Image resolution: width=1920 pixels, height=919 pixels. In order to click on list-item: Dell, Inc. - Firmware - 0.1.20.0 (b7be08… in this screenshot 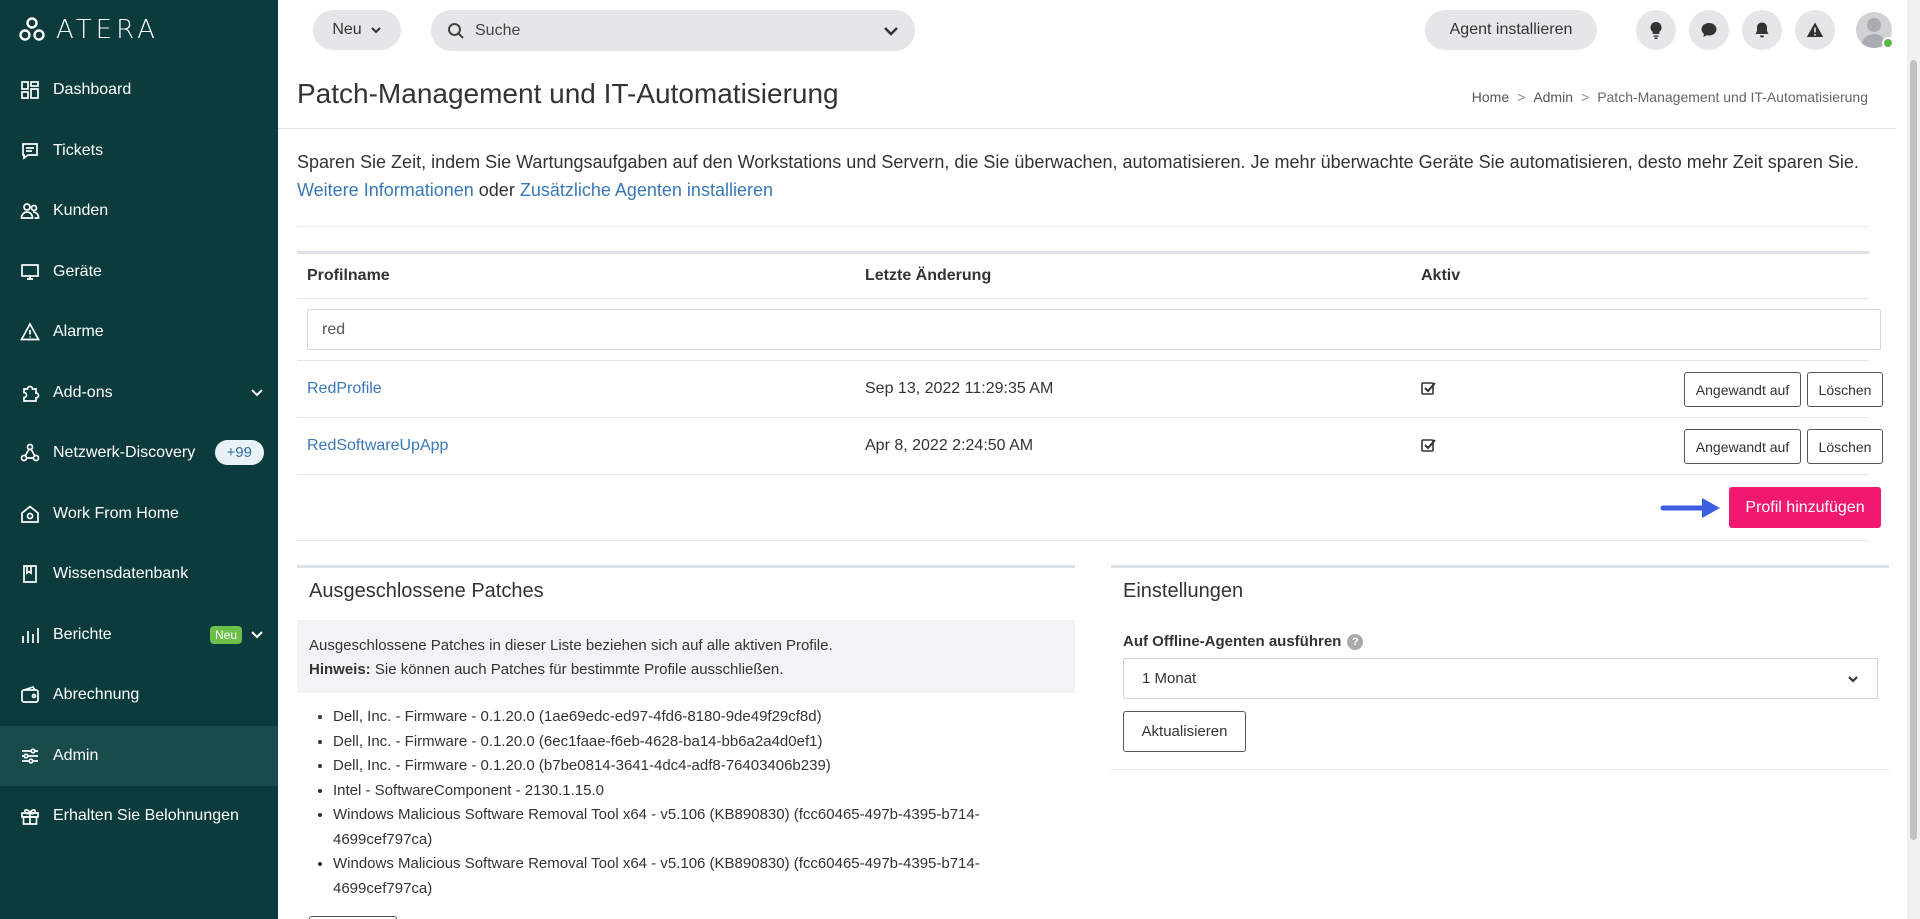, I will do `click(693, 766)`.